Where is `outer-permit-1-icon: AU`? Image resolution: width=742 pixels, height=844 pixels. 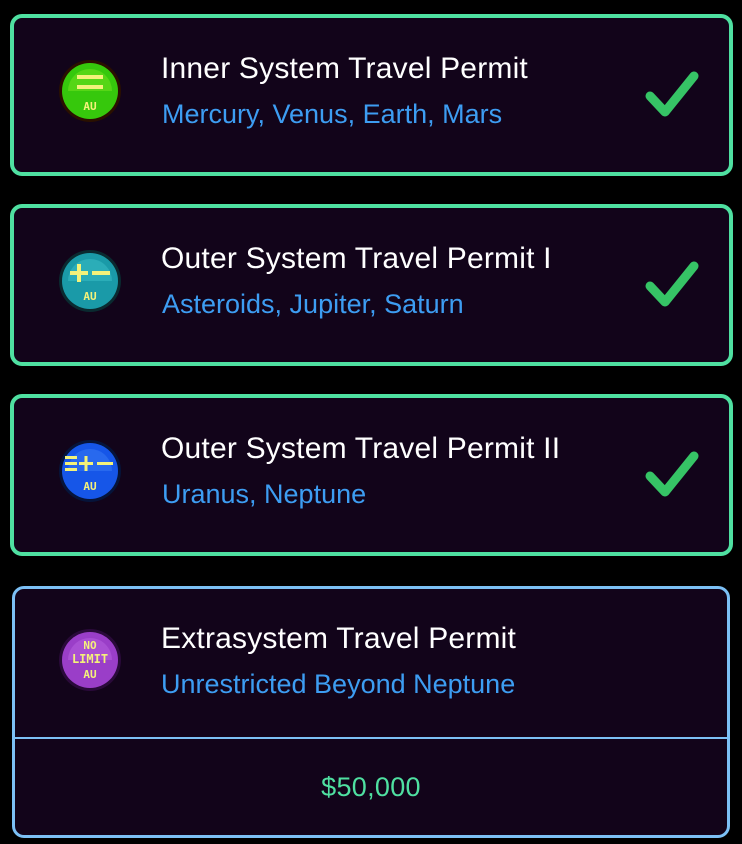
outer-permit-1-icon: AU is located at coordinates (90, 281).